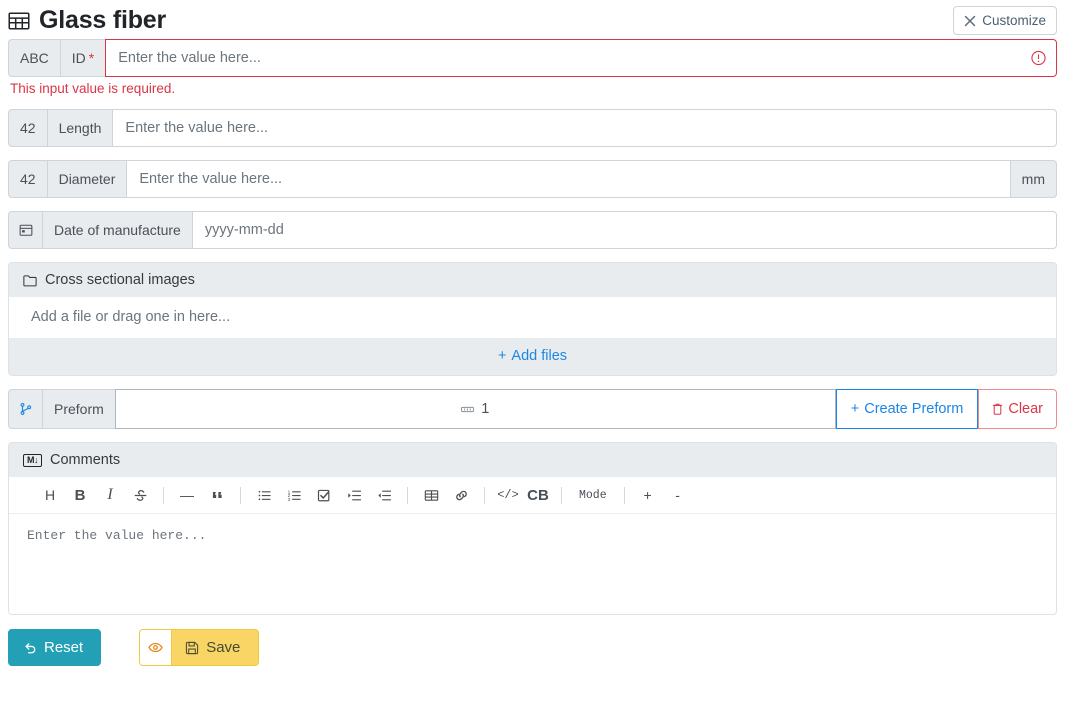 The image size is (1065, 704). I want to click on toolbar-outdent-button, so click(384, 495).